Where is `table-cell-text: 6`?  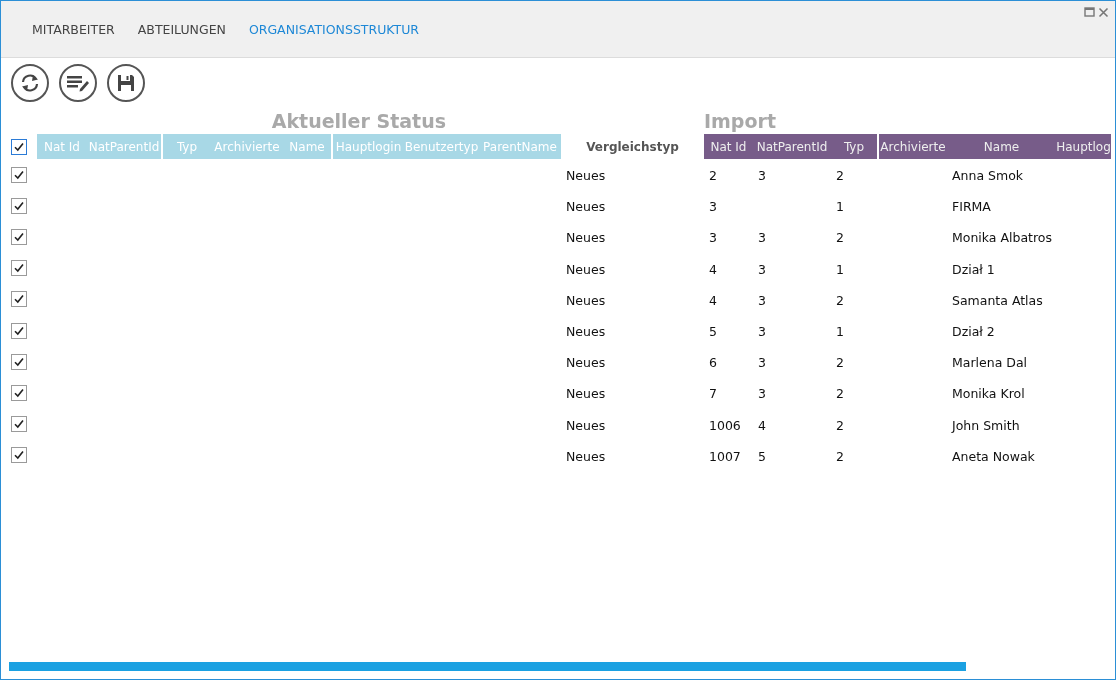 table-cell-text: 6 is located at coordinates (712, 363).